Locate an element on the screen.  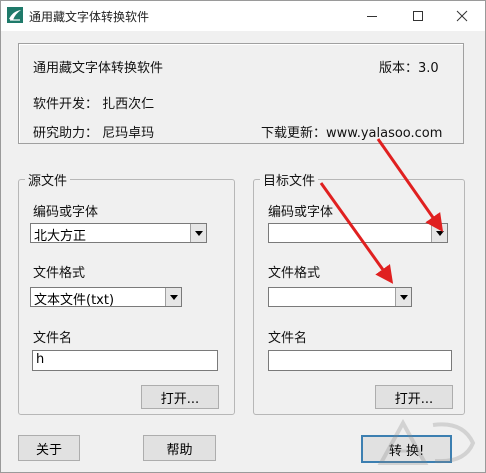
window-title: 通用藏文字体转换软件 is located at coordinates (89, 17).